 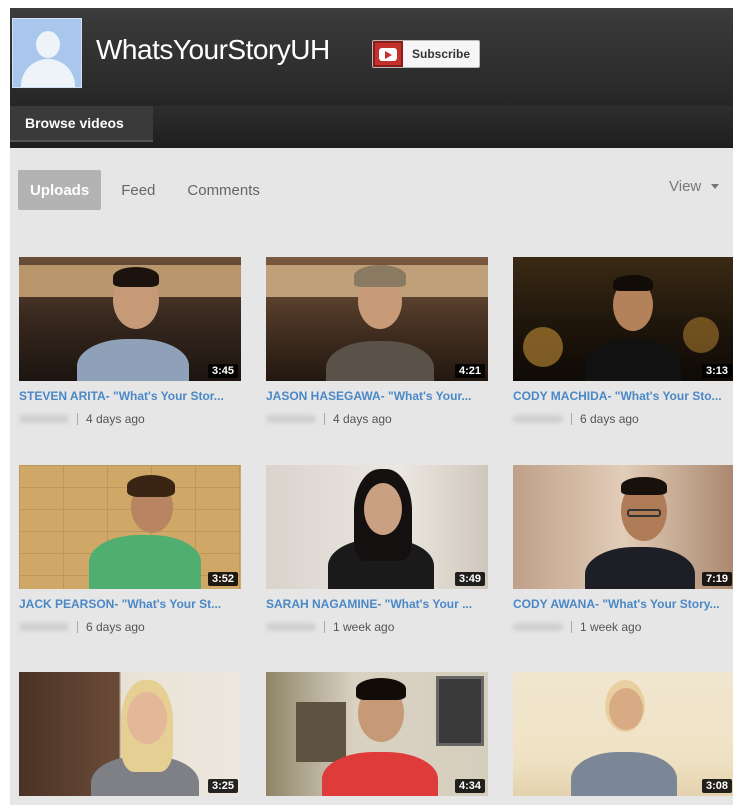 What do you see at coordinates (130, 319) in the screenshot?
I see `video-thumbnail: 3:45` at bounding box center [130, 319].